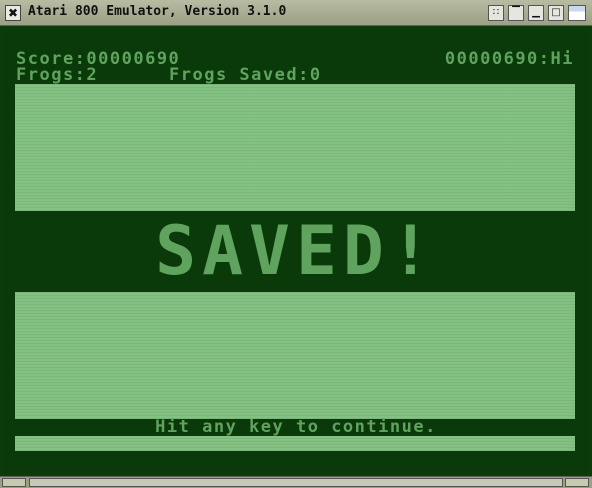  I want to click on saved-banner: SAVED!, so click(296, 251).